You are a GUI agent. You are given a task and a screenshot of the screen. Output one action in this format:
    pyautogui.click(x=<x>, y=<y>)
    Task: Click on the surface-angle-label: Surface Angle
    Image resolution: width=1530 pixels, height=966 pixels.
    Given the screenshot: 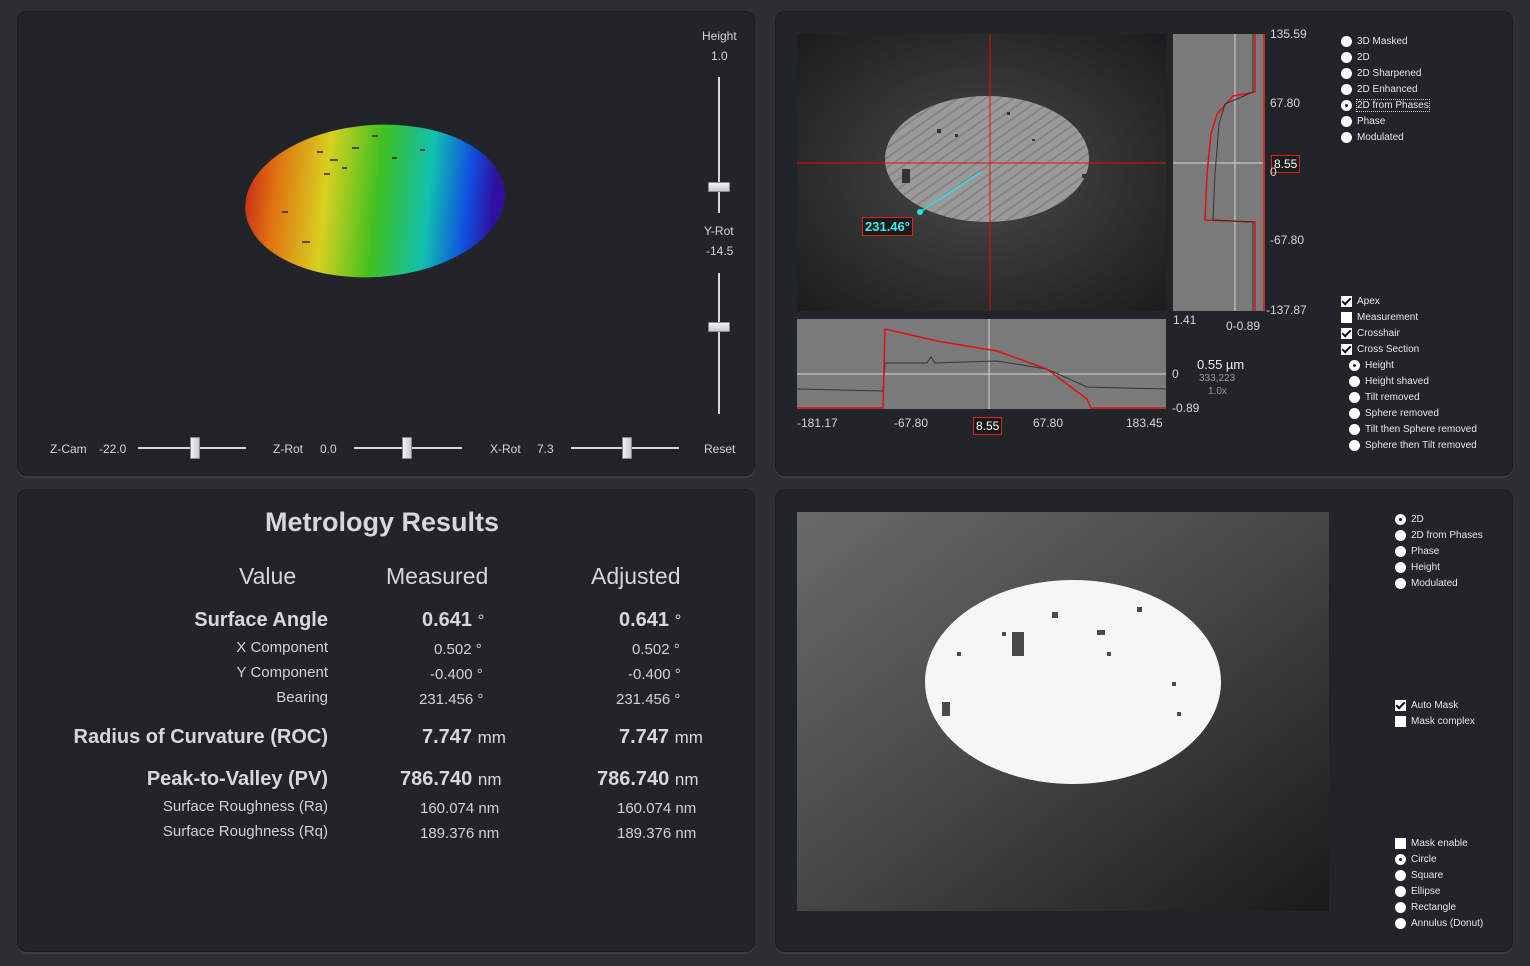 What is the action you would take?
    pyautogui.click(x=261, y=620)
    